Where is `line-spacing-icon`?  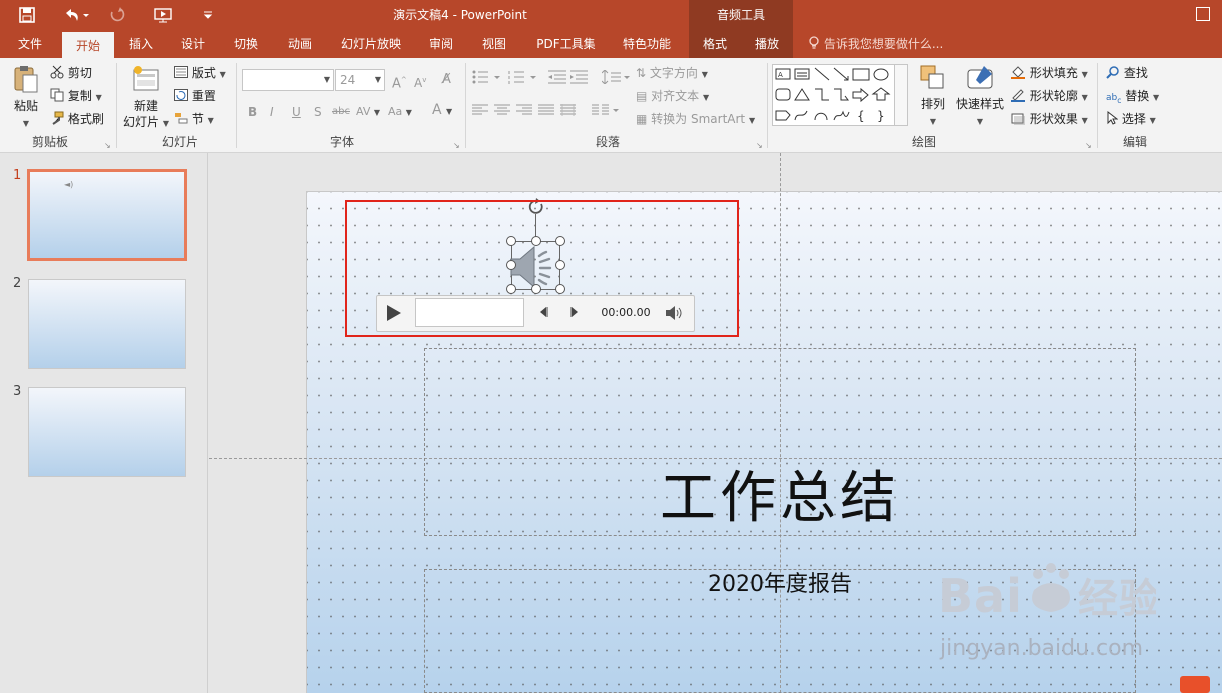 line-spacing-icon is located at coordinates (615, 78).